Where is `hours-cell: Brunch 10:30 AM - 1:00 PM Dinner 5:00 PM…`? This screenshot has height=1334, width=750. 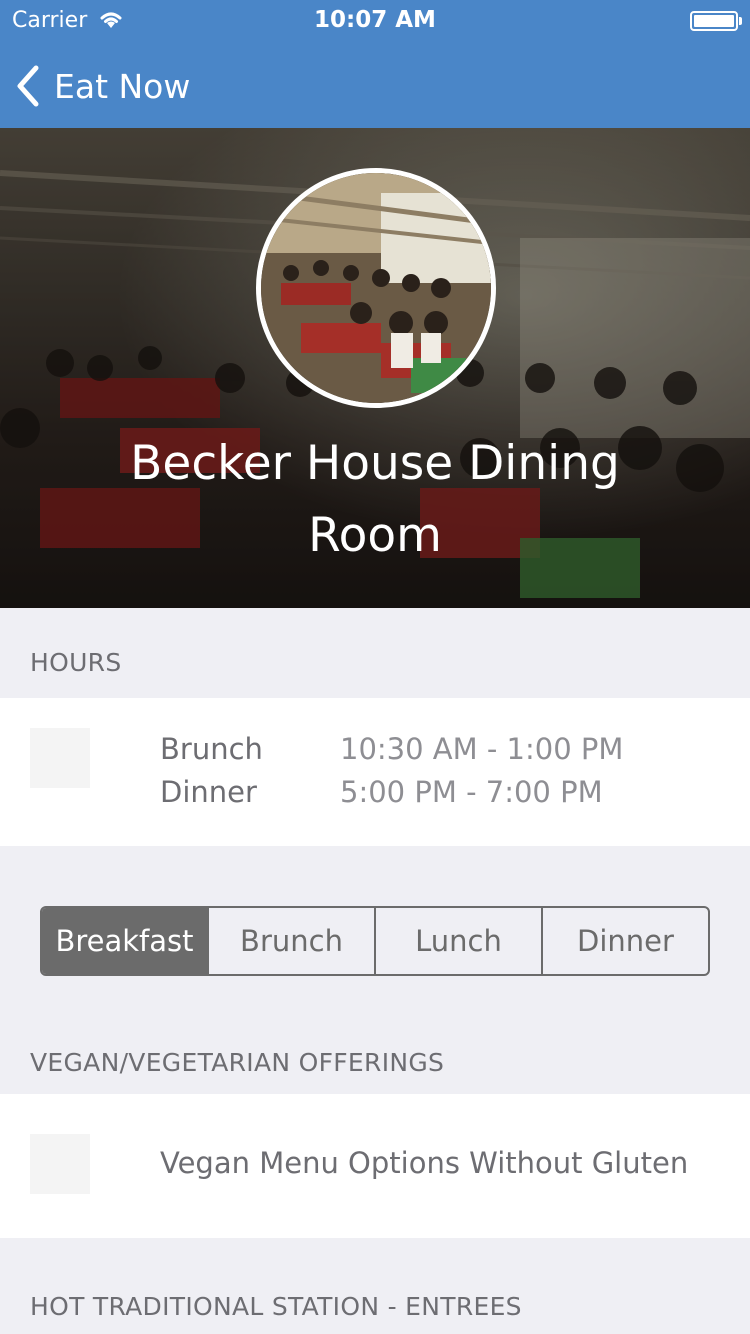
hours-cell: Brunch 10:30 AM - 1:00 PM Dinner 5:00 PM… is located at coordinates (375, 772).